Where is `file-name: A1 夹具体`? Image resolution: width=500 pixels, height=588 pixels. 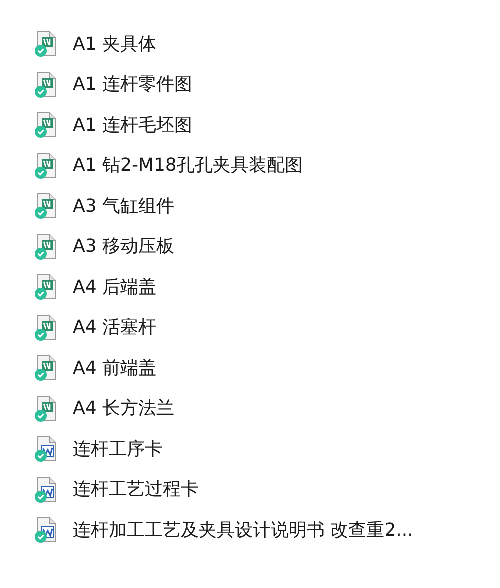
file-name: A1 夹具体 is located at coordinates (114, 44).